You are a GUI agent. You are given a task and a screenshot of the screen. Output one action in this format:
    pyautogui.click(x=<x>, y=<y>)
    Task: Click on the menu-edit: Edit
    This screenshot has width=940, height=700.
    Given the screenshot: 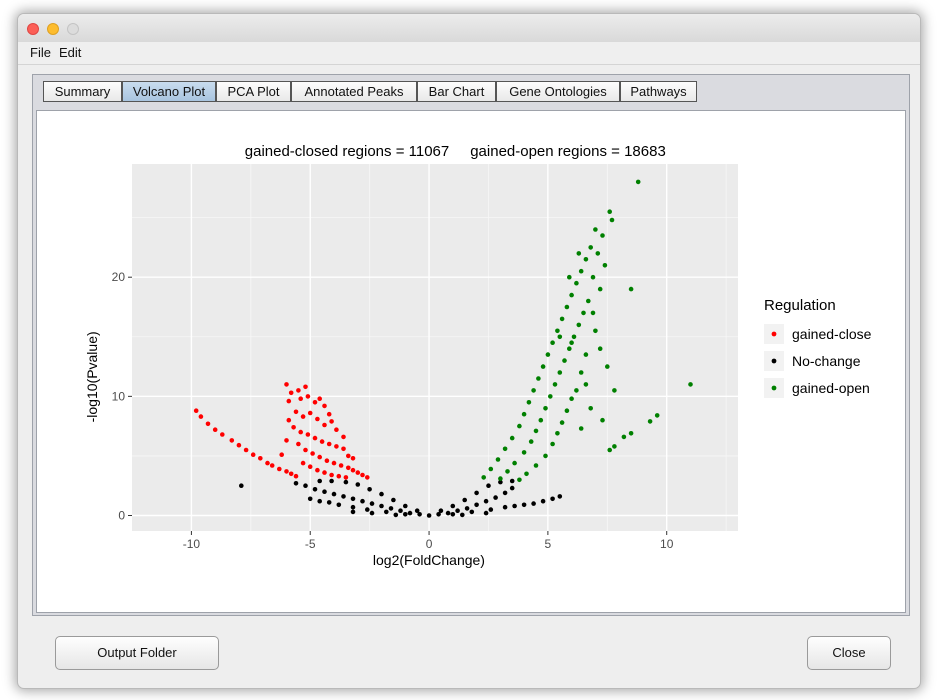 What is the action you would take?
    pyautogui.click(x=70, y=52)
    